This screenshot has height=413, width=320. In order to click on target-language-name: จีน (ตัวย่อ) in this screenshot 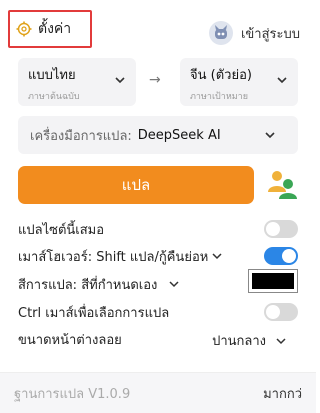, I will do `click(221, 75)`.